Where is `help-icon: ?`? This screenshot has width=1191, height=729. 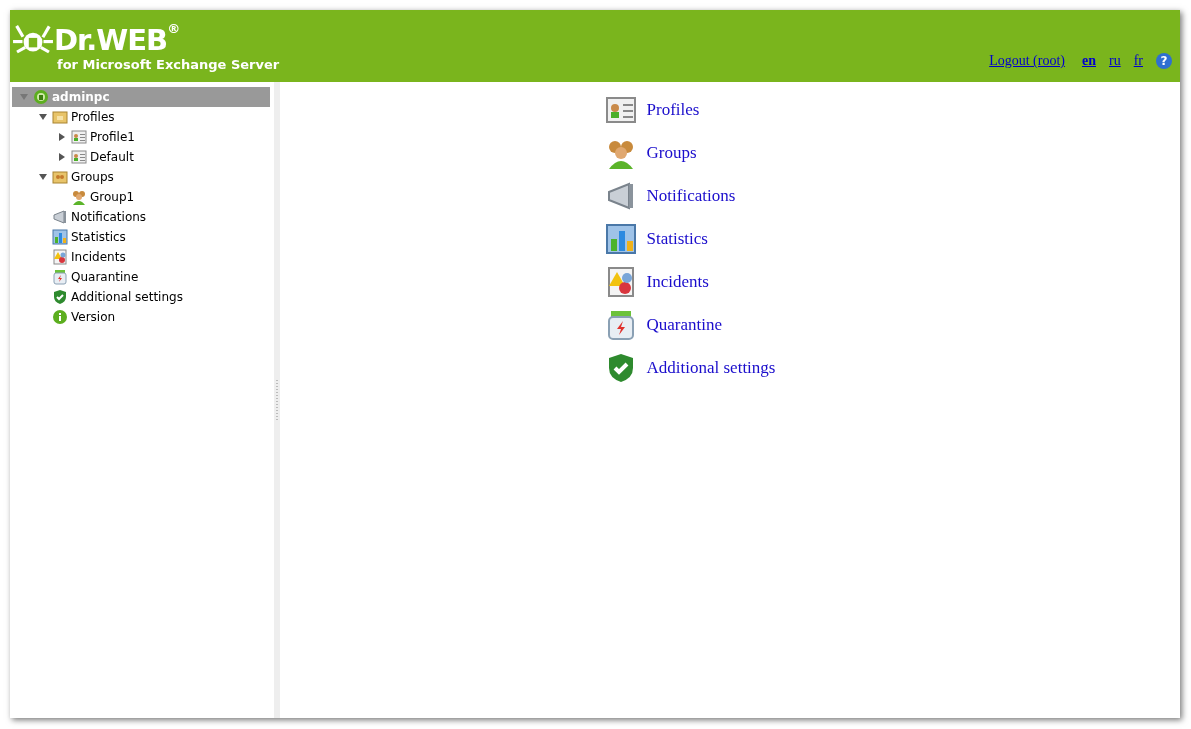
help-icon: ? is located at coordinates (1164, 61).